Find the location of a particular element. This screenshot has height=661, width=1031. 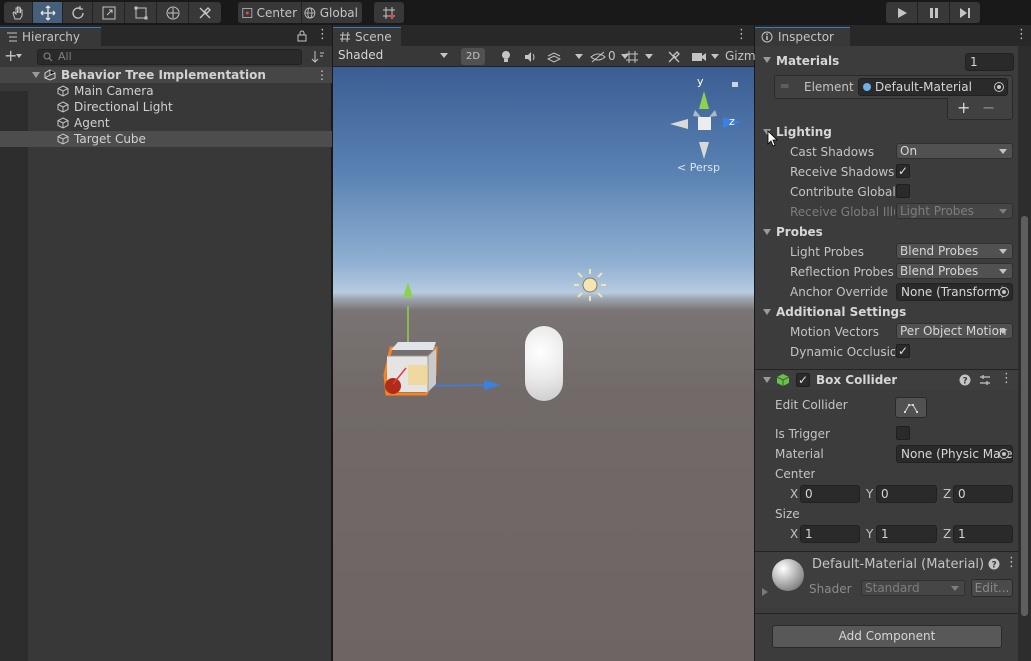

axis-neg-z-cone is located at coordinates (697, 113).